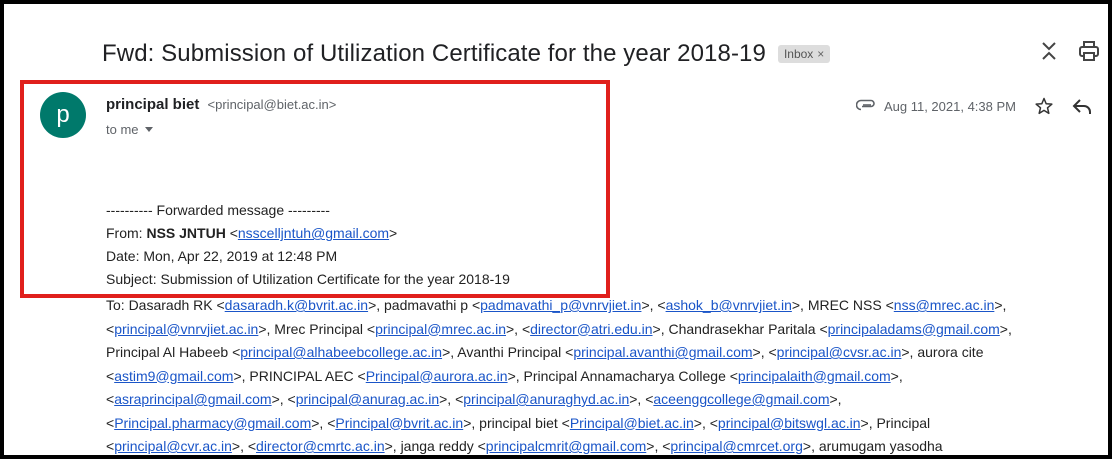 The height and width of the screenshot is (459, 1112). What do you see at coordinates (173, 352) in the screenshot?
I see `recipient-text: Principal Al Habeeb <` at bounding box center [173, 352].